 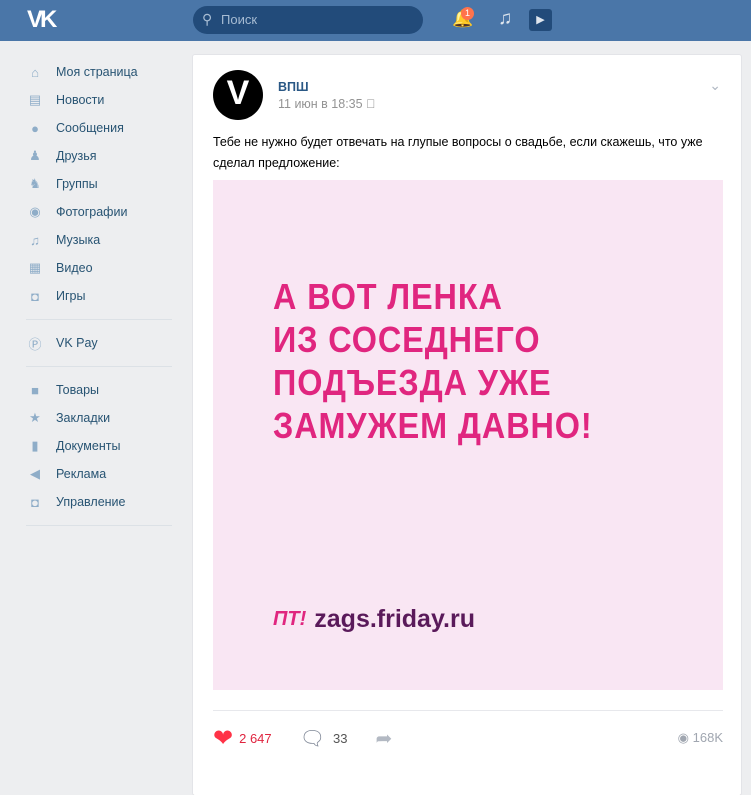 I want to click on brand-logo: ПТ! zags.friday.ru, so click(x=374, y=619).